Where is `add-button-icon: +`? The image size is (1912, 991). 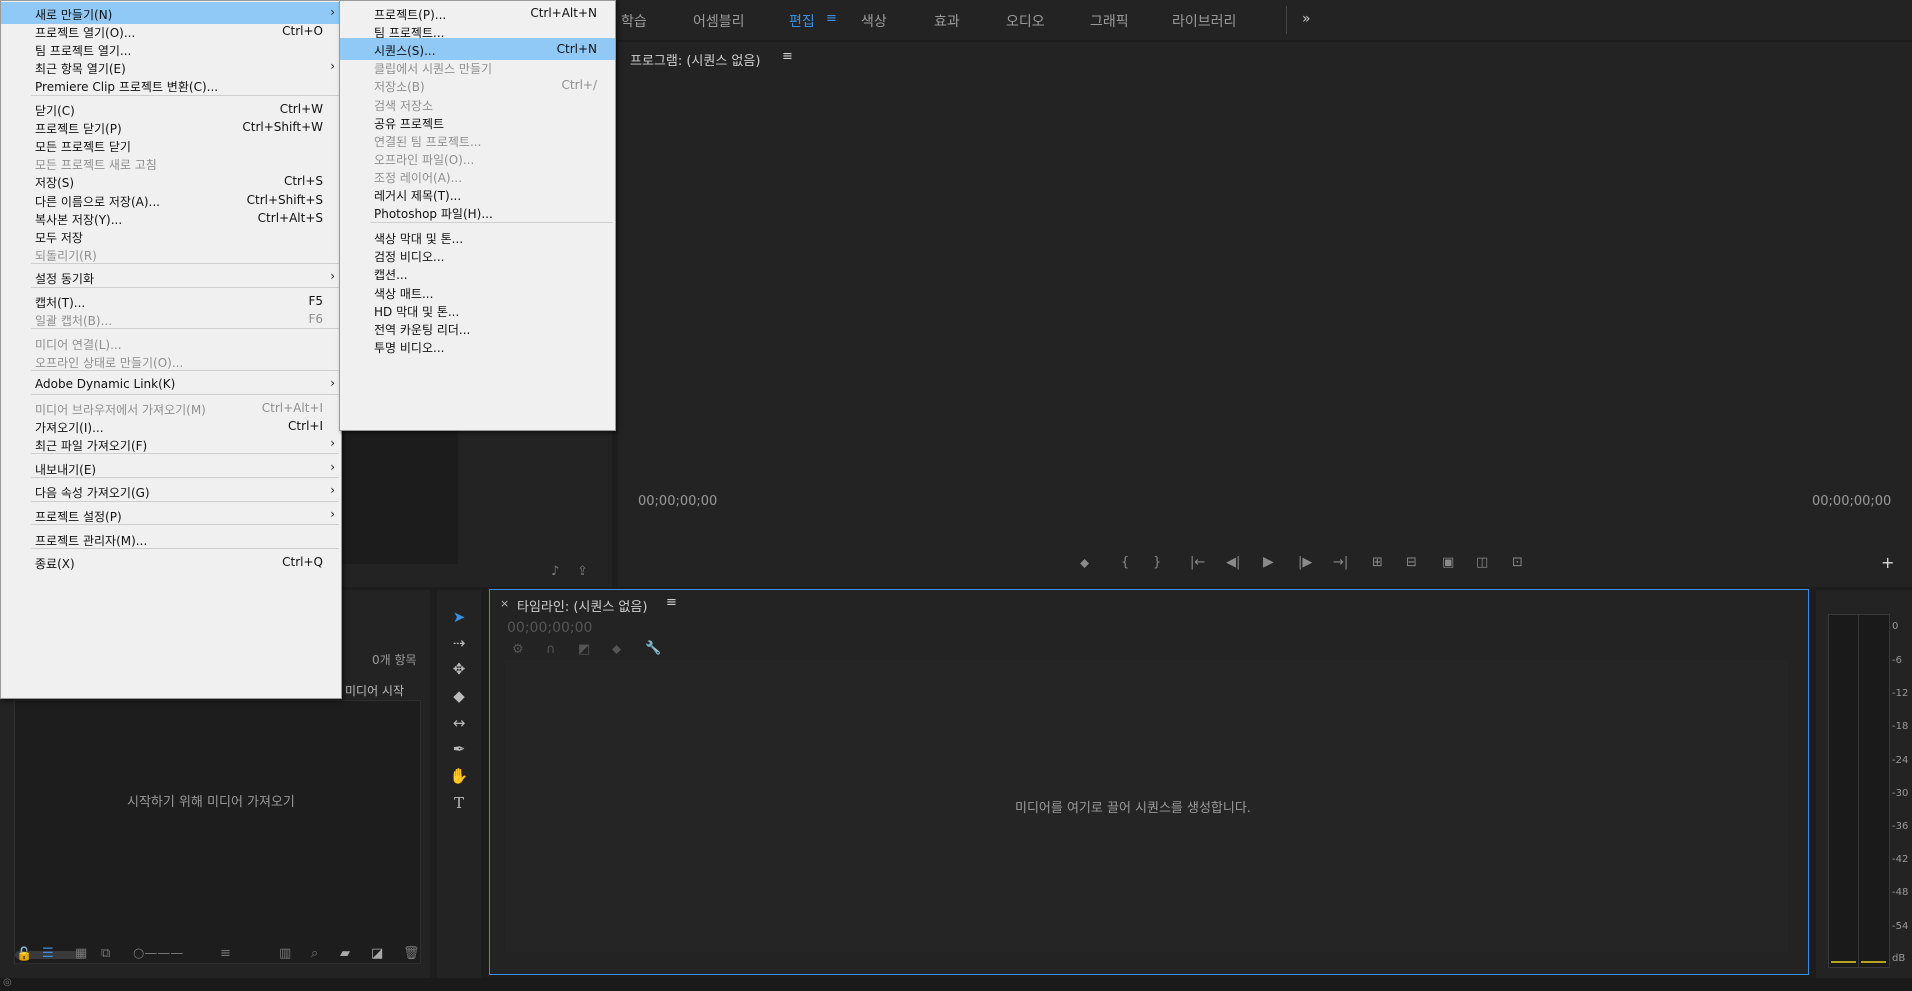
add-button-icon: + is located at coordinates (1887, 562).